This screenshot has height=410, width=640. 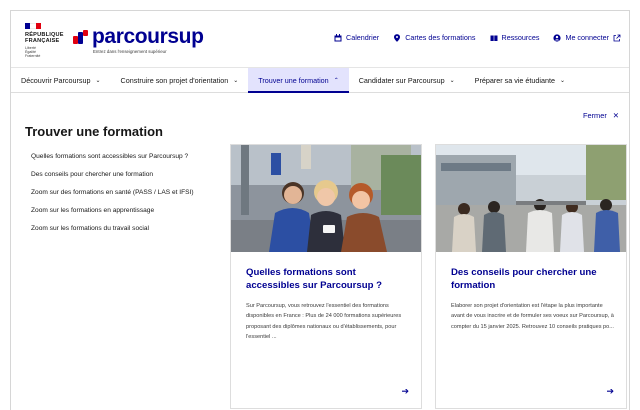 I want to click on nav-item-label: Préparer sa vie étudiante, so click(x=514, y=80).